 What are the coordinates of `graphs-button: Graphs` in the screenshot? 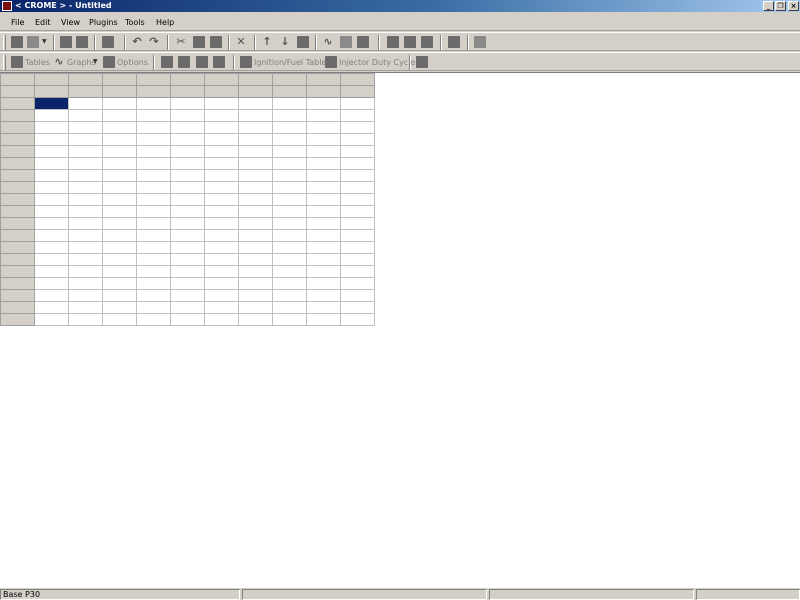 It's located at (81, 62).